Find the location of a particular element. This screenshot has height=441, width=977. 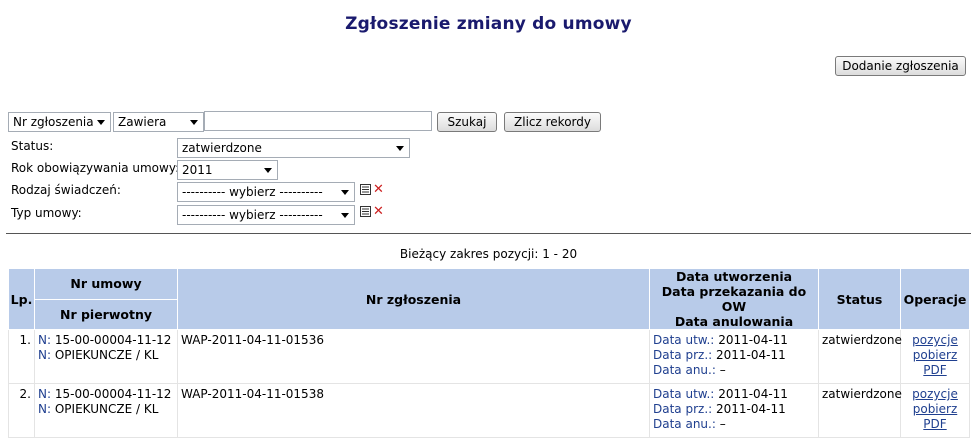

contract-type-select: ---------- wybierz ---------- is located at coordinates (266, 215).